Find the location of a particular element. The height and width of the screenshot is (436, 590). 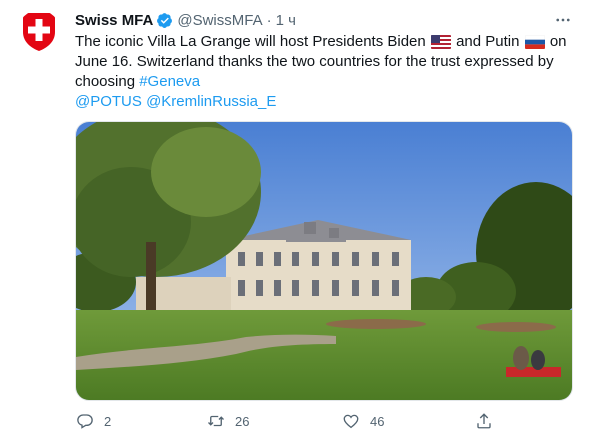

hashtag-link: #Geneva is located at coordinates (169, 81).